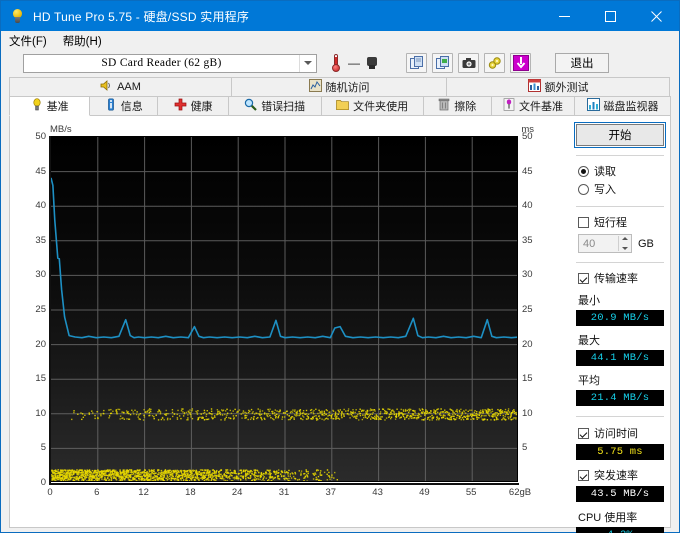  Describe the element at coordinates (180, 106) in the screenshot. I see `health-cross-icon` at that location.